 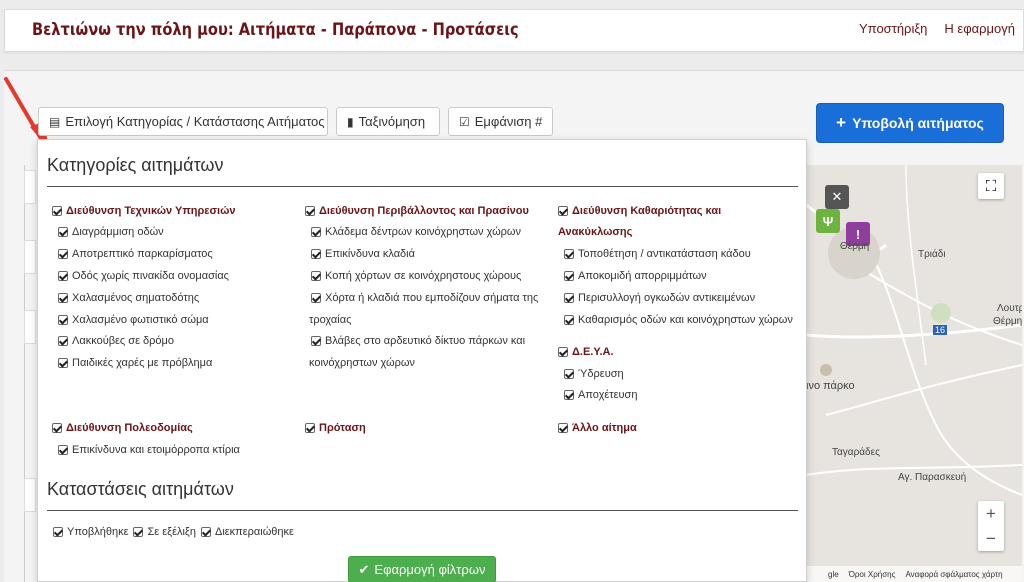 What do you see at coordinates (464, 121) in the screenshot?
I see `check-square-icon: ☑` at bounding box center [464, 121].